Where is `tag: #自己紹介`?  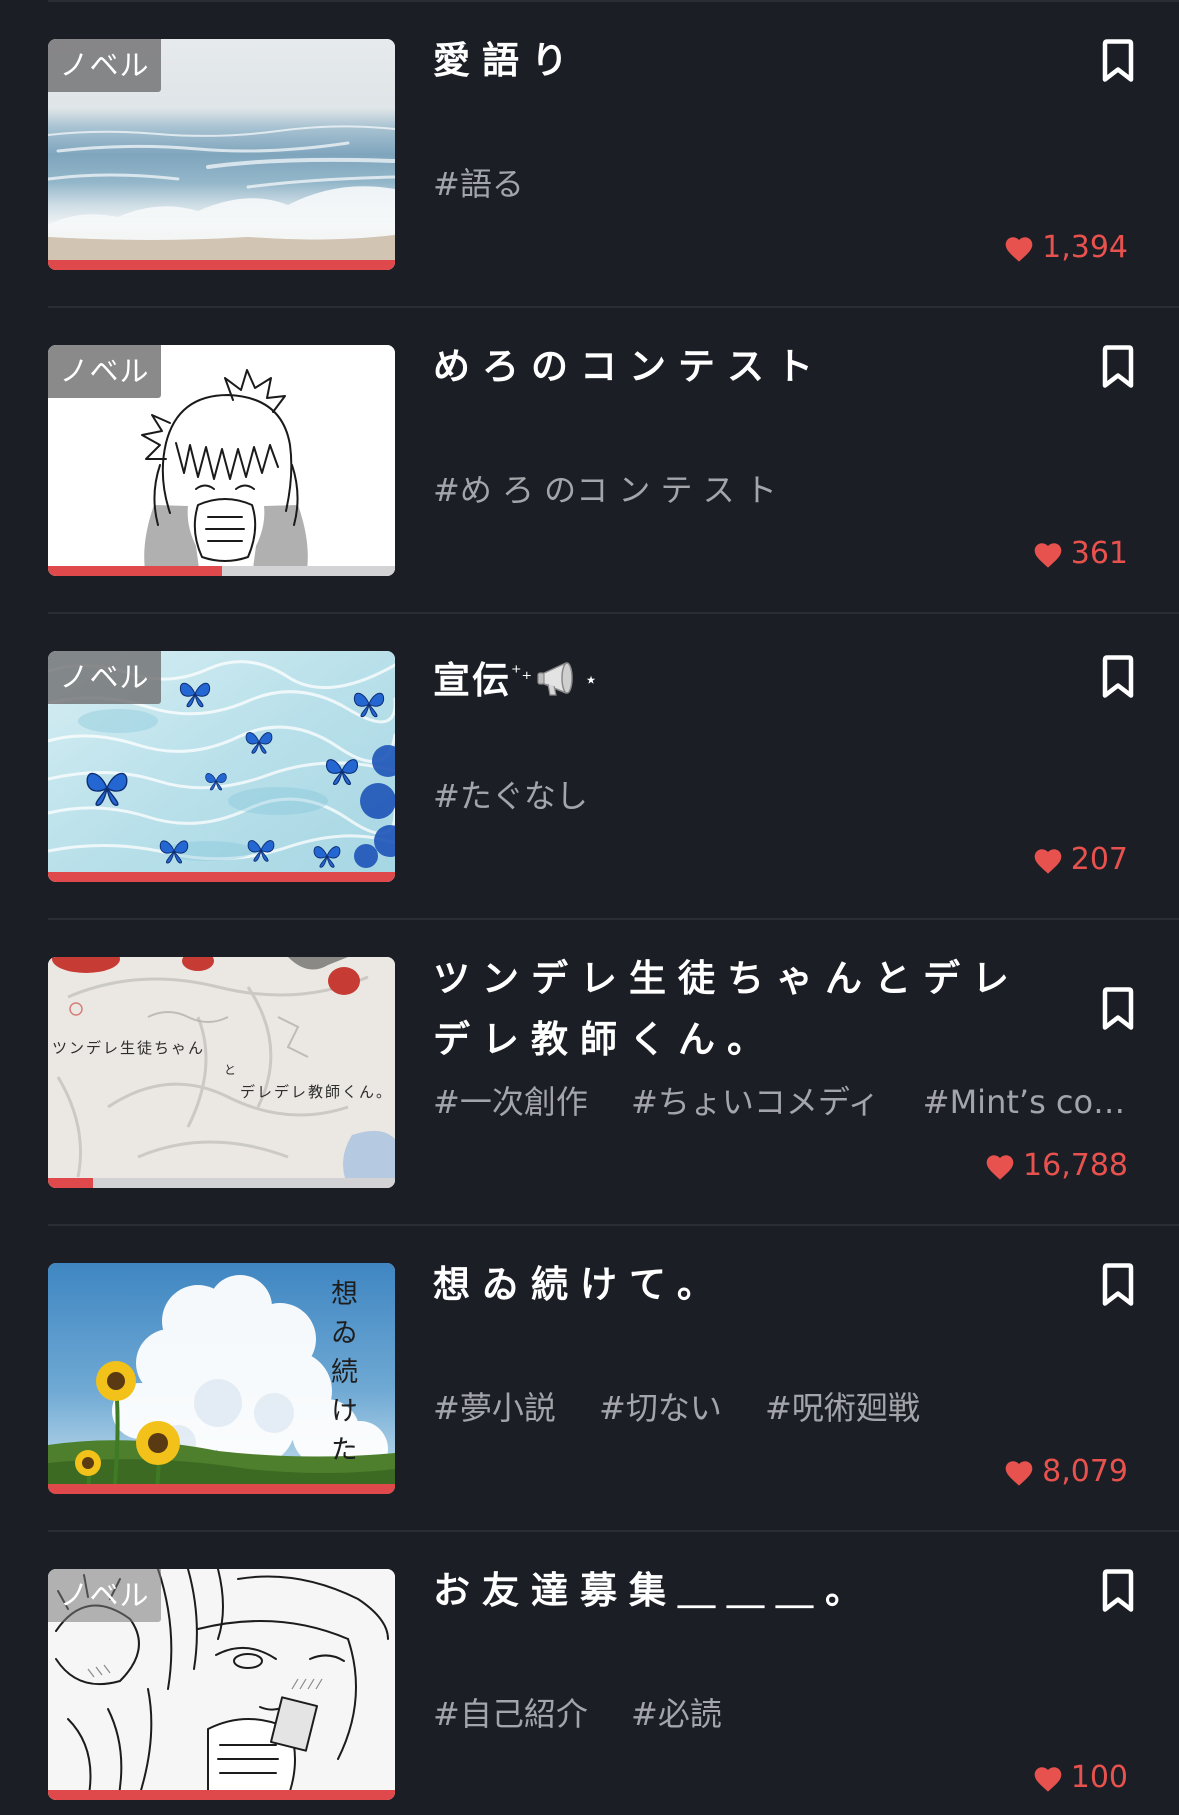 tag: #自己紹介 is located at coordinates (510, 1714).